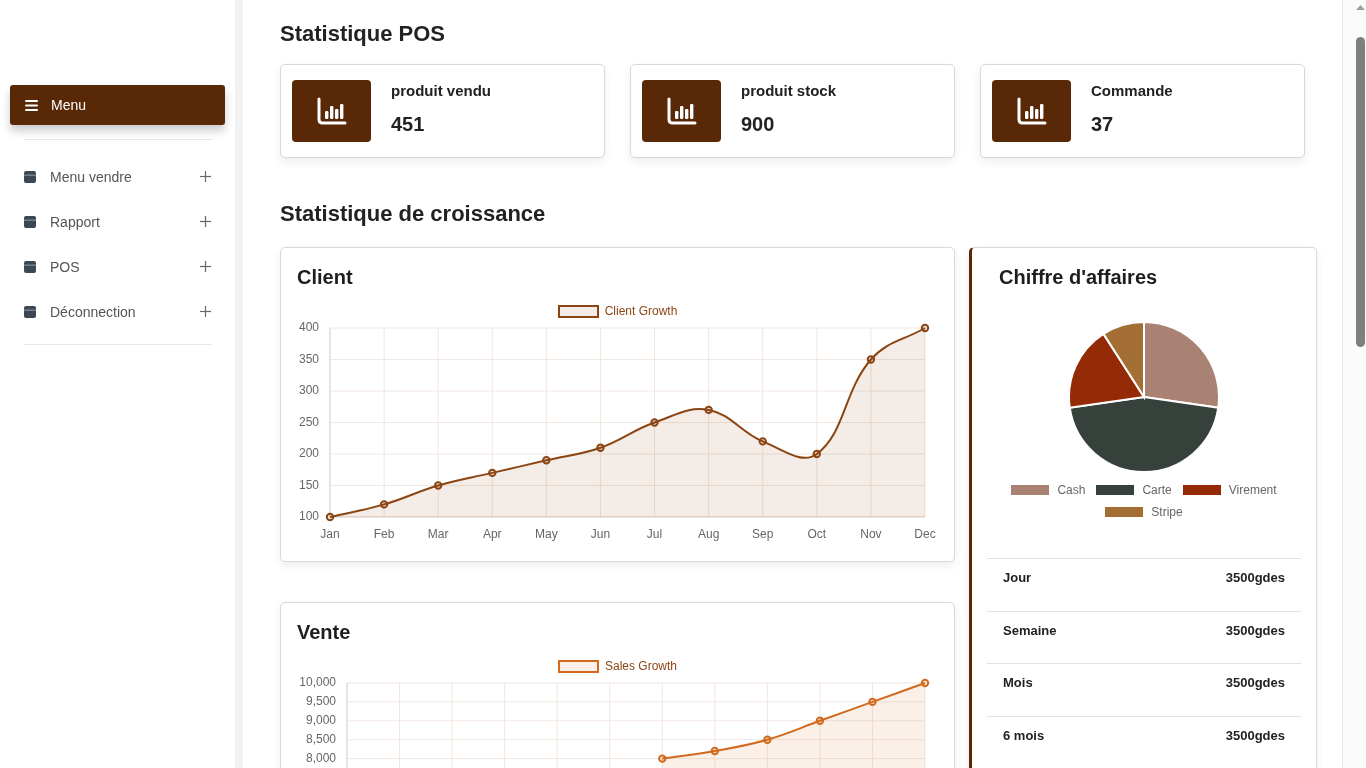  Describe the element at coordinates (441, 91) in the screenshot. I see `stat-label: produit vendu` at that location.